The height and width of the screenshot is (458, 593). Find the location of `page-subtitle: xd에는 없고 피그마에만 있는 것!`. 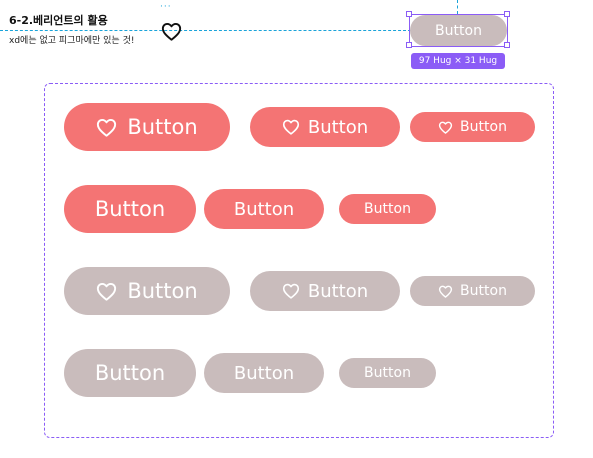

page-subtitle: xd에는 없고 피그마에만 있는 것! is located at coordinates (72, 41).